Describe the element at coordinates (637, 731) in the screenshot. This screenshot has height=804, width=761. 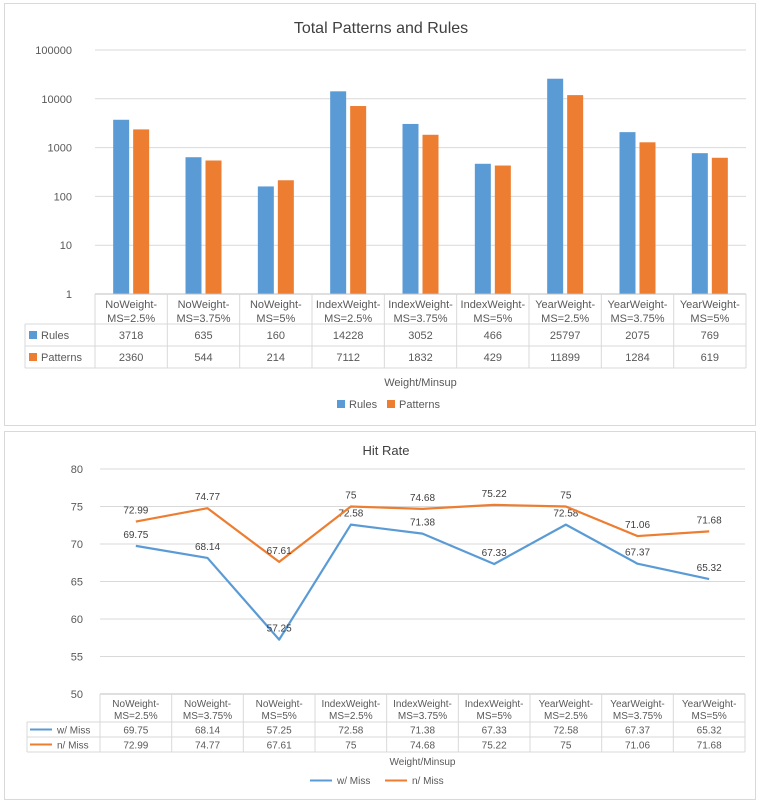
I see `table-value: 67.37` at that location.